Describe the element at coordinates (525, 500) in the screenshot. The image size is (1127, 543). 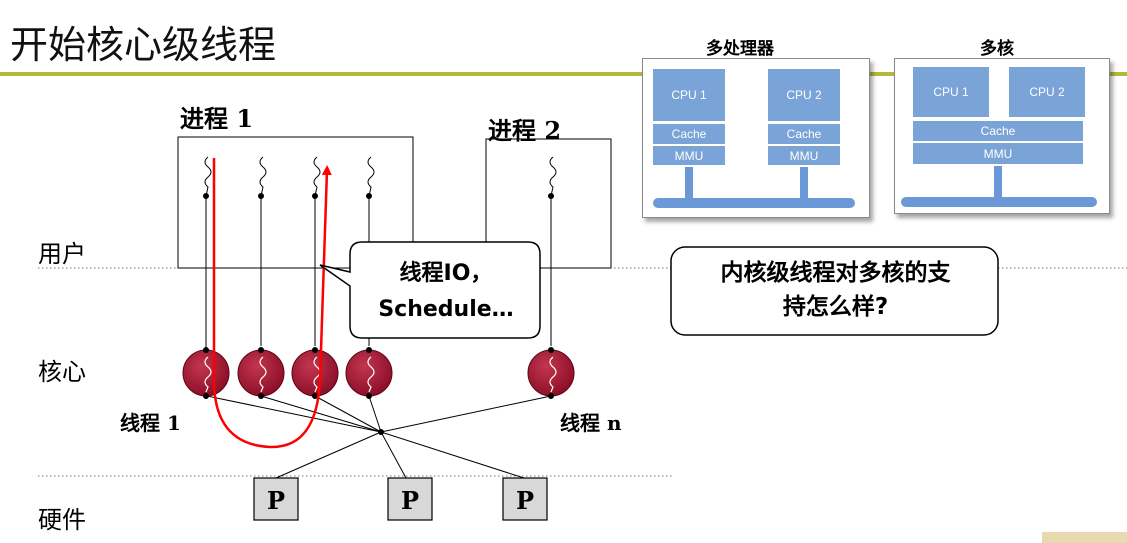
I see `processor-3-label: P` at that location.